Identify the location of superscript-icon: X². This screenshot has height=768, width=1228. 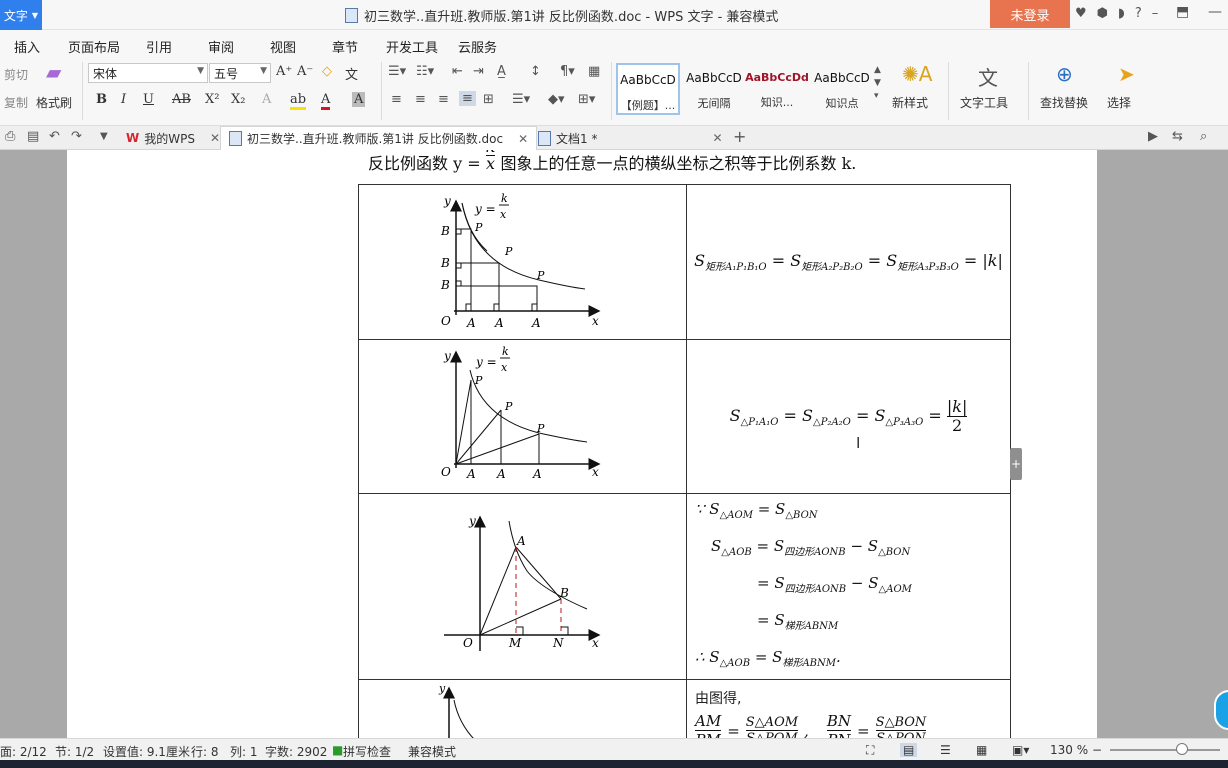
(212, 99).